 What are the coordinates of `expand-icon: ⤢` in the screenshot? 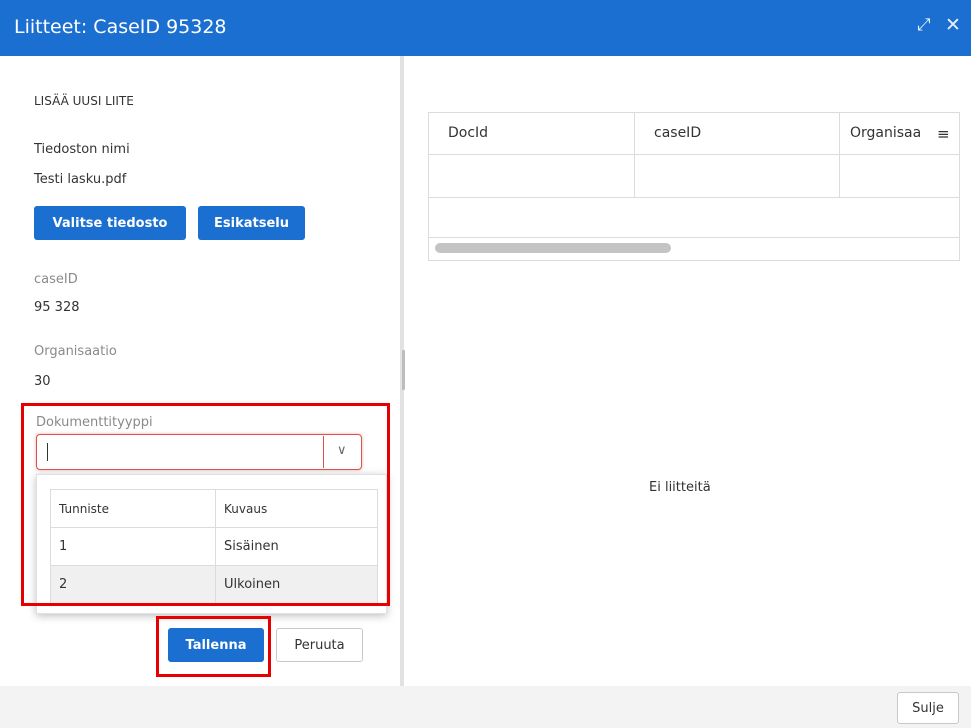 It's located at (924, 25).